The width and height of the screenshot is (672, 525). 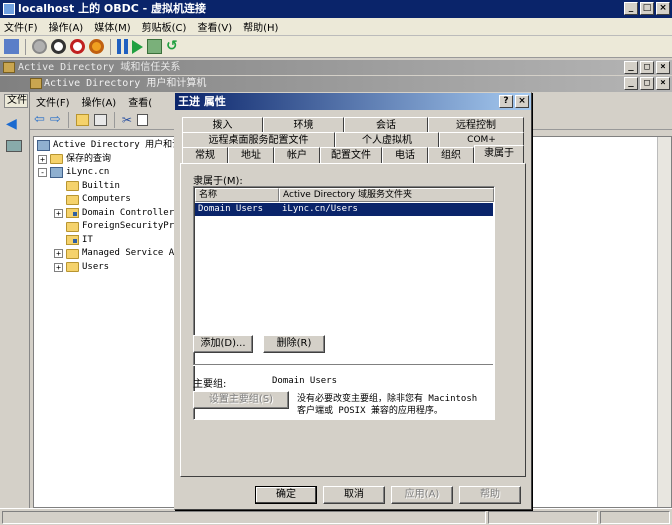 I want to click on tree-item-label: IT, so click(x=87, y=239).